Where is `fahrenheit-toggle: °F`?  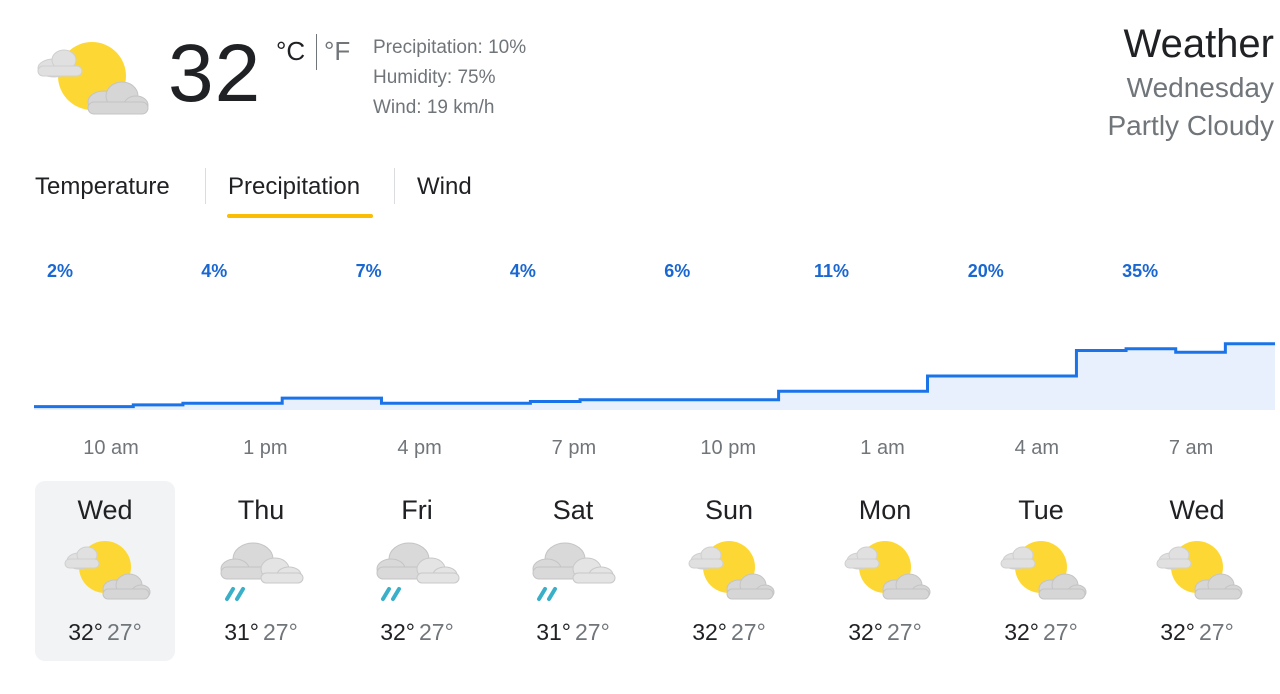
fahrenheit-toggle: °F is located at coordinates (337, 51).